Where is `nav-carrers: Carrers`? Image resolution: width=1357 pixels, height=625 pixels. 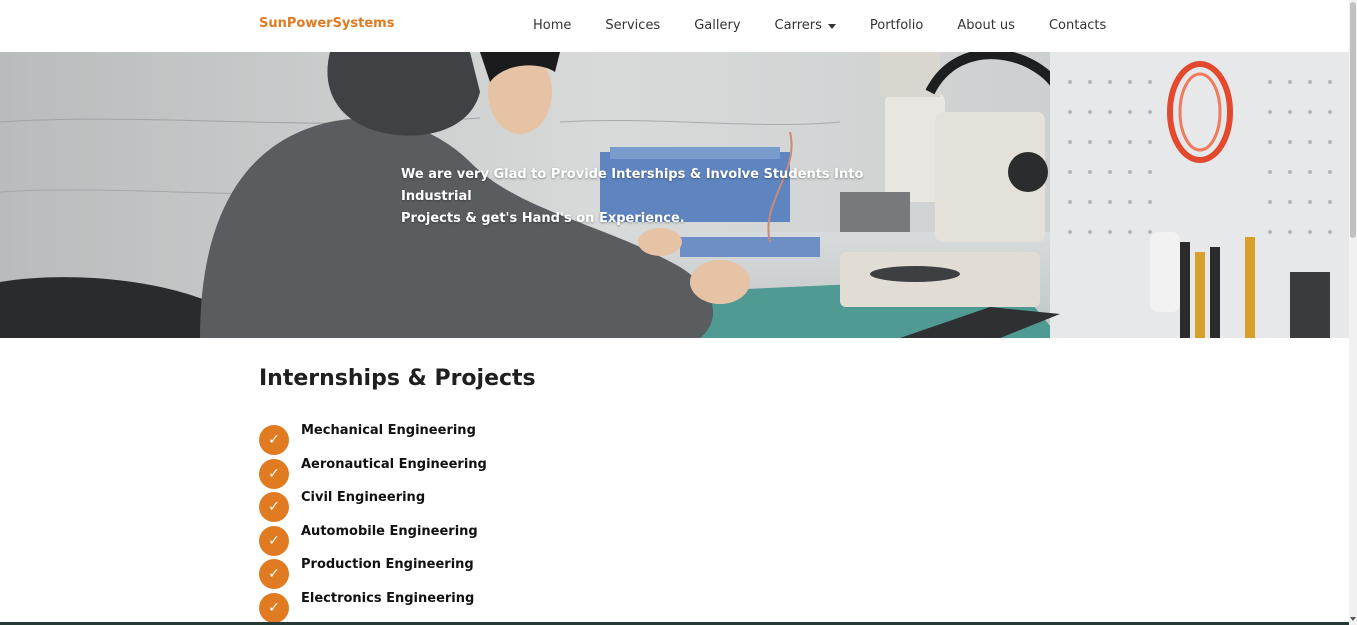 nav-carrers: Carrers is located at coordinates (805, 25).